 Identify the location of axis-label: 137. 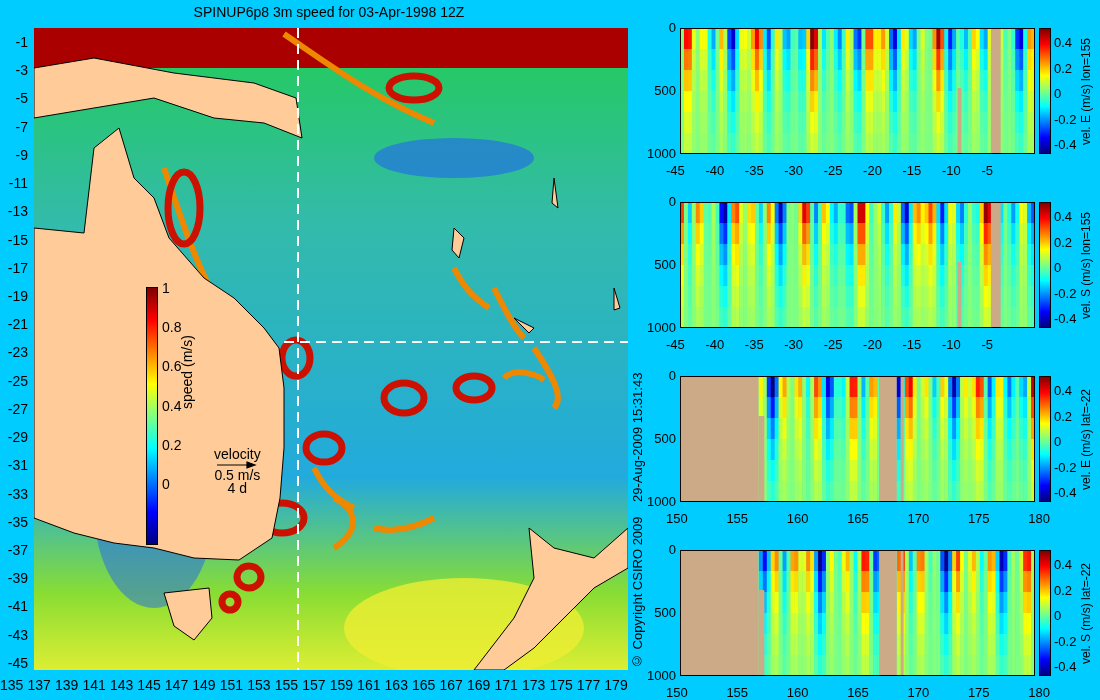
(39, 685).